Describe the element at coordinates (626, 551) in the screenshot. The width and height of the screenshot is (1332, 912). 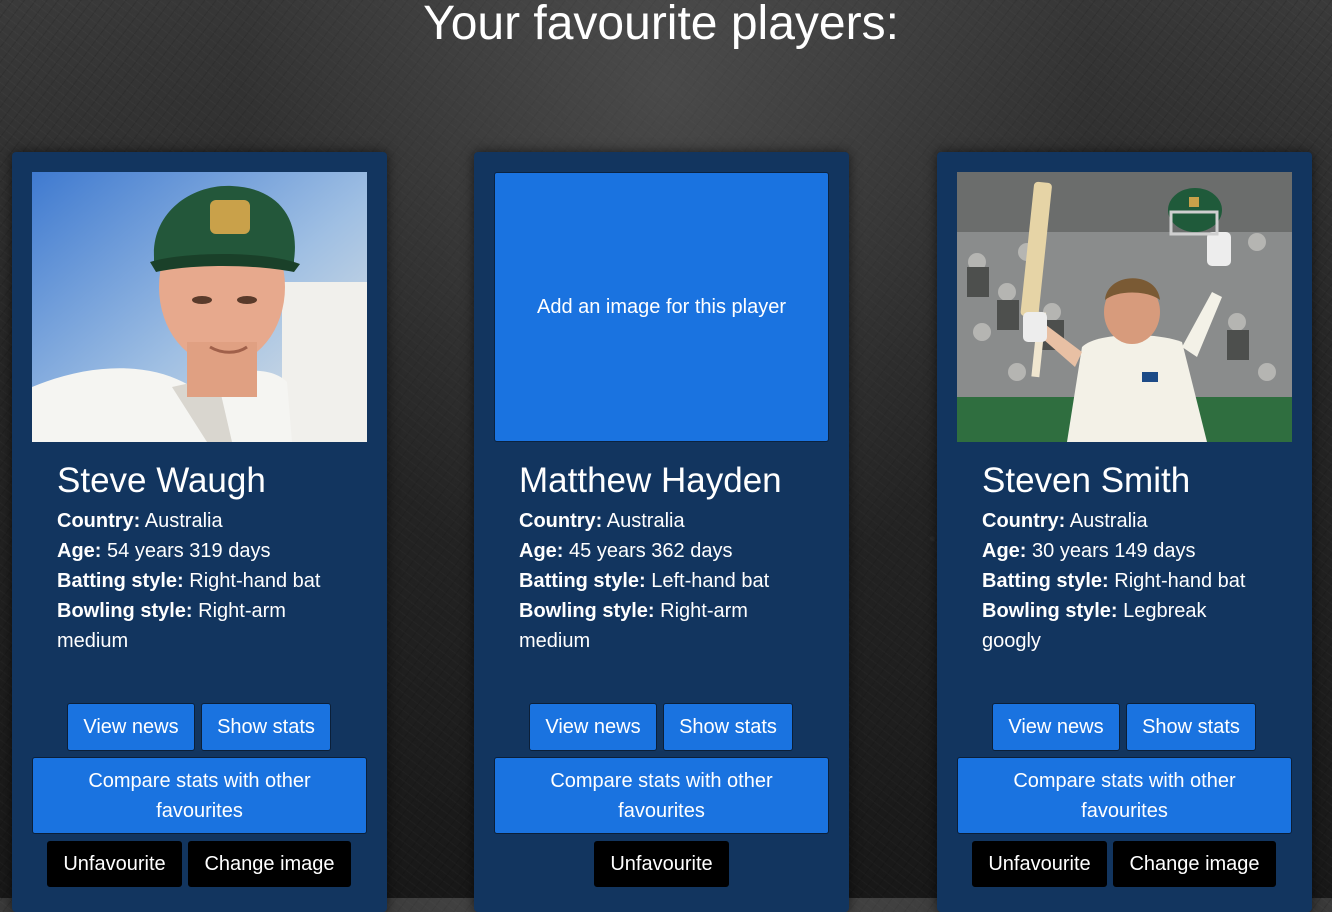
I see `age-row: Age: 45 years 362 days` at that location.